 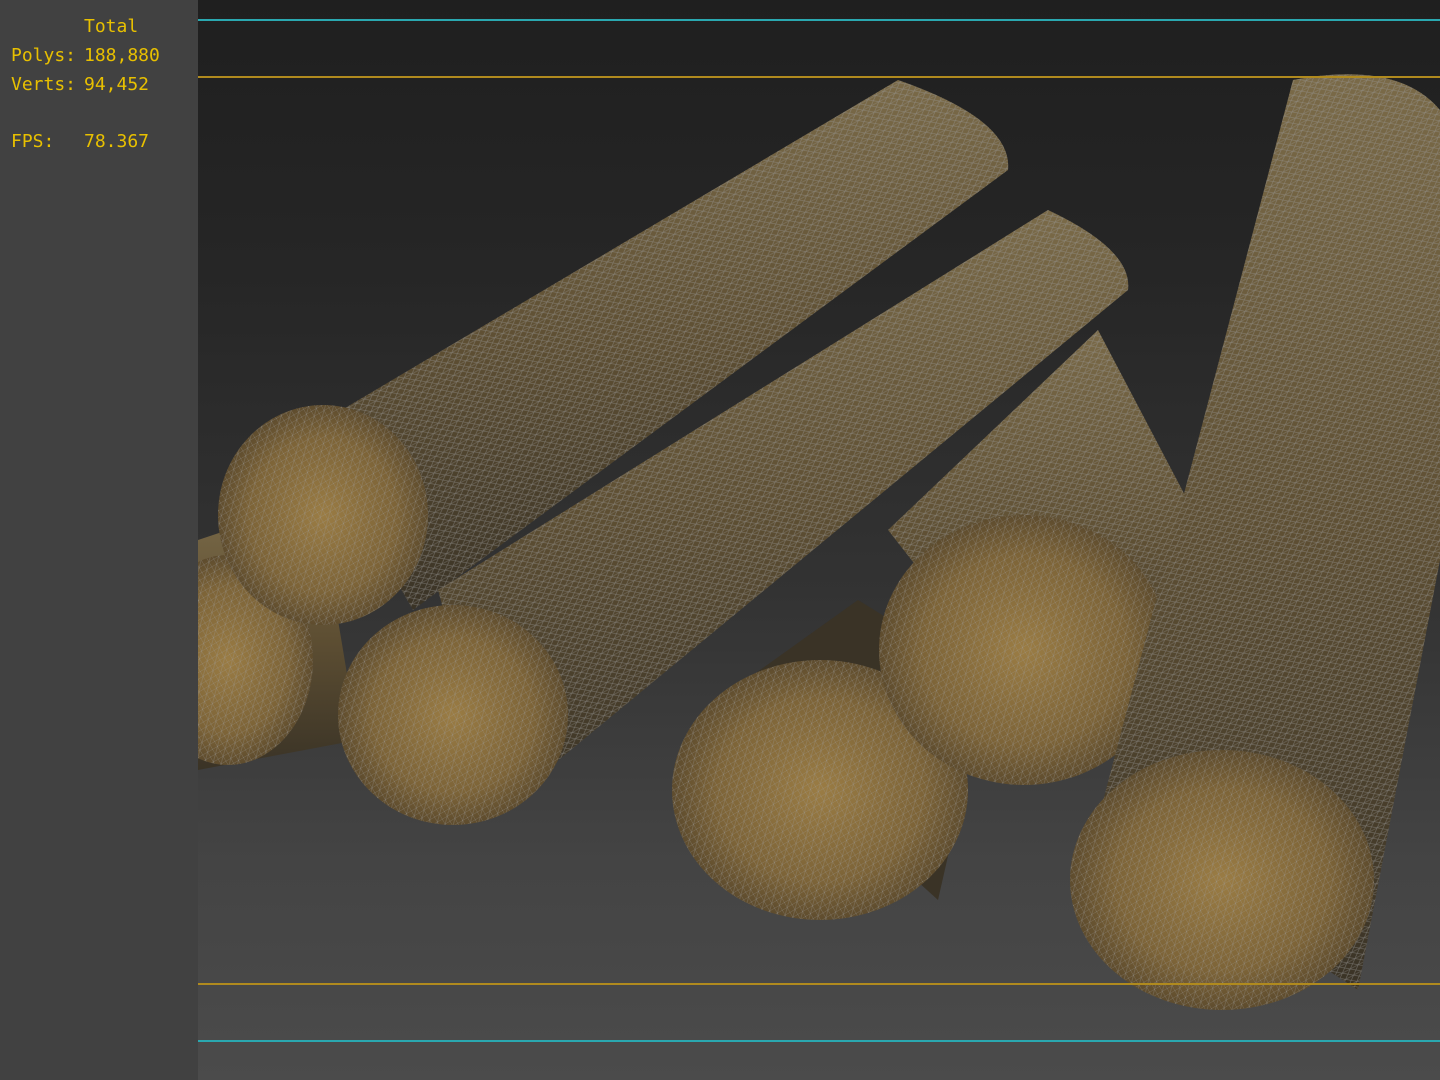 I want to click on safe-frame-outer-bottom, so click(x=819, y=1041).